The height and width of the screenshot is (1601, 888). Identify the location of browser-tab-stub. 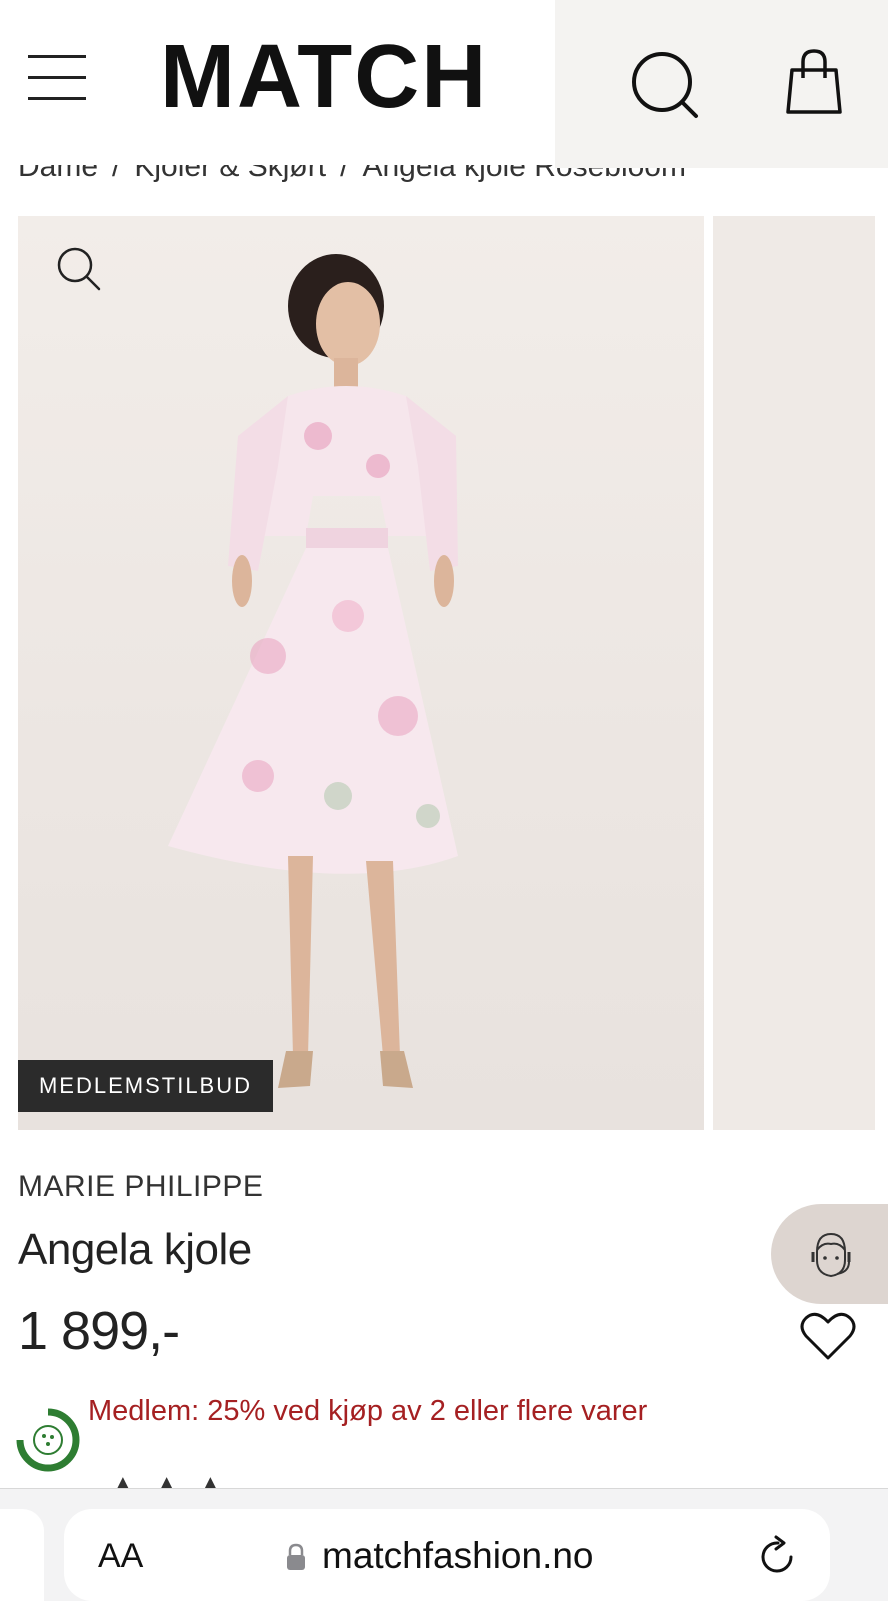
(22, 1555).